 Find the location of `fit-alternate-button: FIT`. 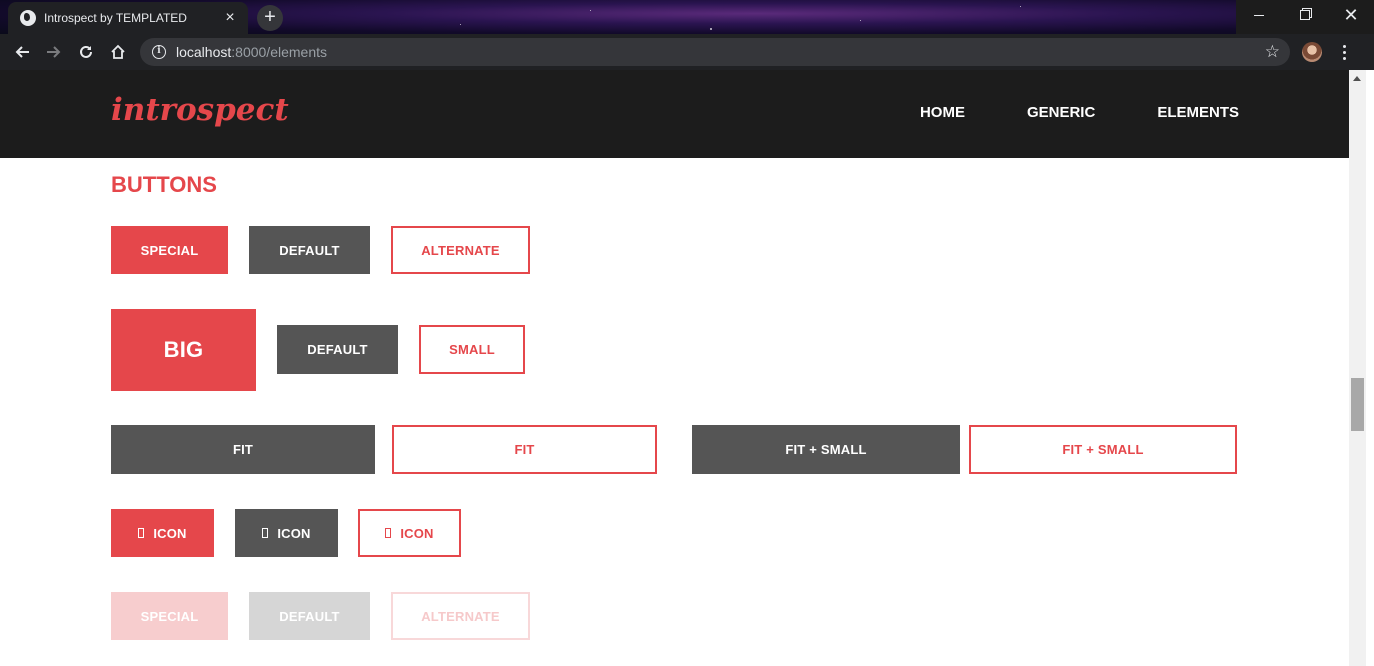

fit-alternate-button: FIT is located at coordinates (524, 449).